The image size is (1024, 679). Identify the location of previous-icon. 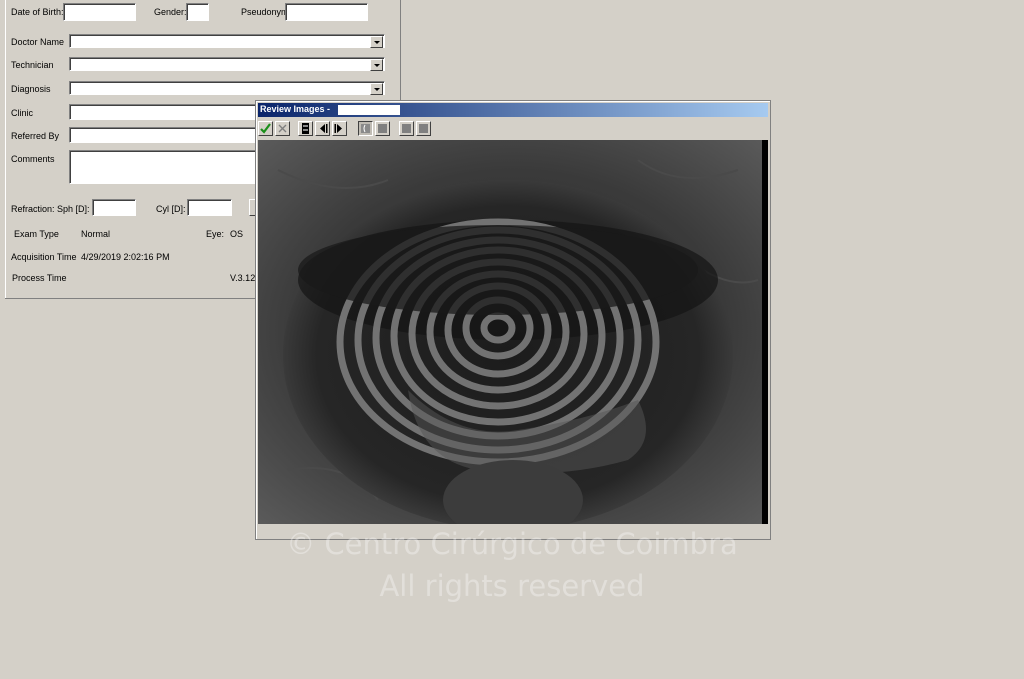
(324, 128).